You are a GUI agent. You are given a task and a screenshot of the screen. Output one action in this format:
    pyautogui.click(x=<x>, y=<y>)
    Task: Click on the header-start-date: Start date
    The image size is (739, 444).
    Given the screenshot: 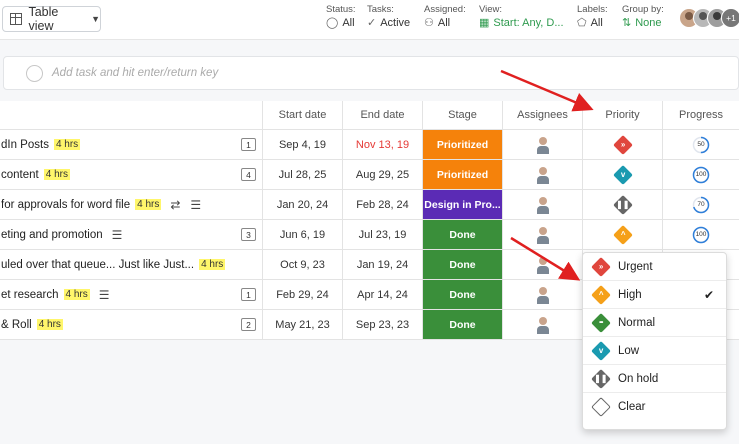 What is the action you would take?
    pyautogui.click(x=302, y=115)
    